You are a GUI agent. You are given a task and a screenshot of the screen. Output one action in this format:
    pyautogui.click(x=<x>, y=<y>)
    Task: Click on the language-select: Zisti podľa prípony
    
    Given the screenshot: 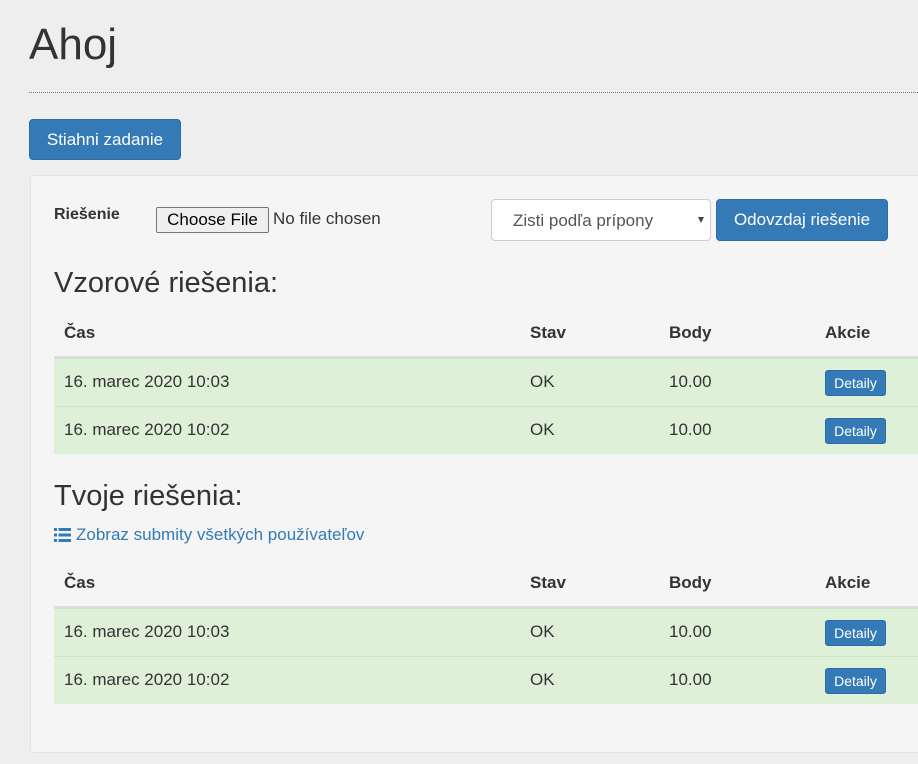 What is the action you would take?
    pyautogui.click(x=601, y=220)
    